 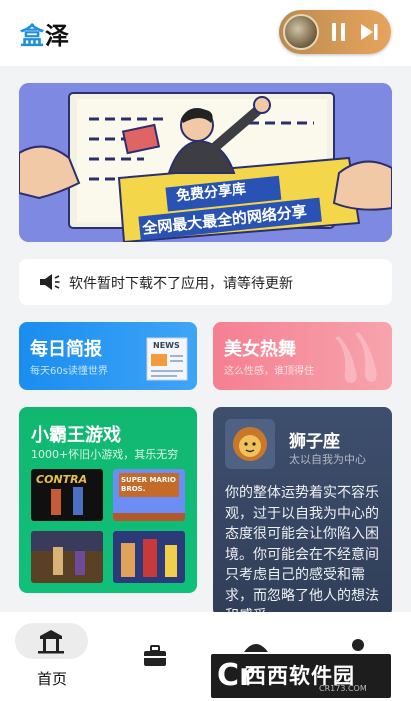 What do you see at coordinates (105, 454) in the screenshot?
I see `retro-games-subtitle: 1000+怀旧小游戏，其乐无穷` at bounding box center [105, 454].